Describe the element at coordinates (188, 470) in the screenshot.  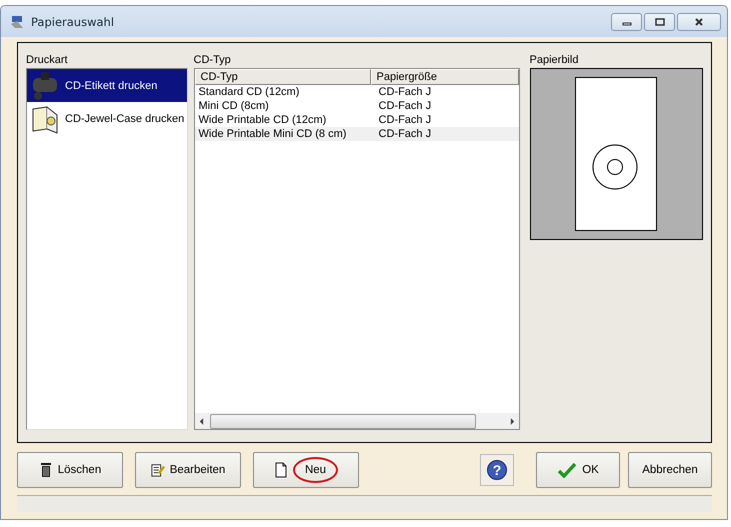
I see `action-button: Bearbeiten` at that location.